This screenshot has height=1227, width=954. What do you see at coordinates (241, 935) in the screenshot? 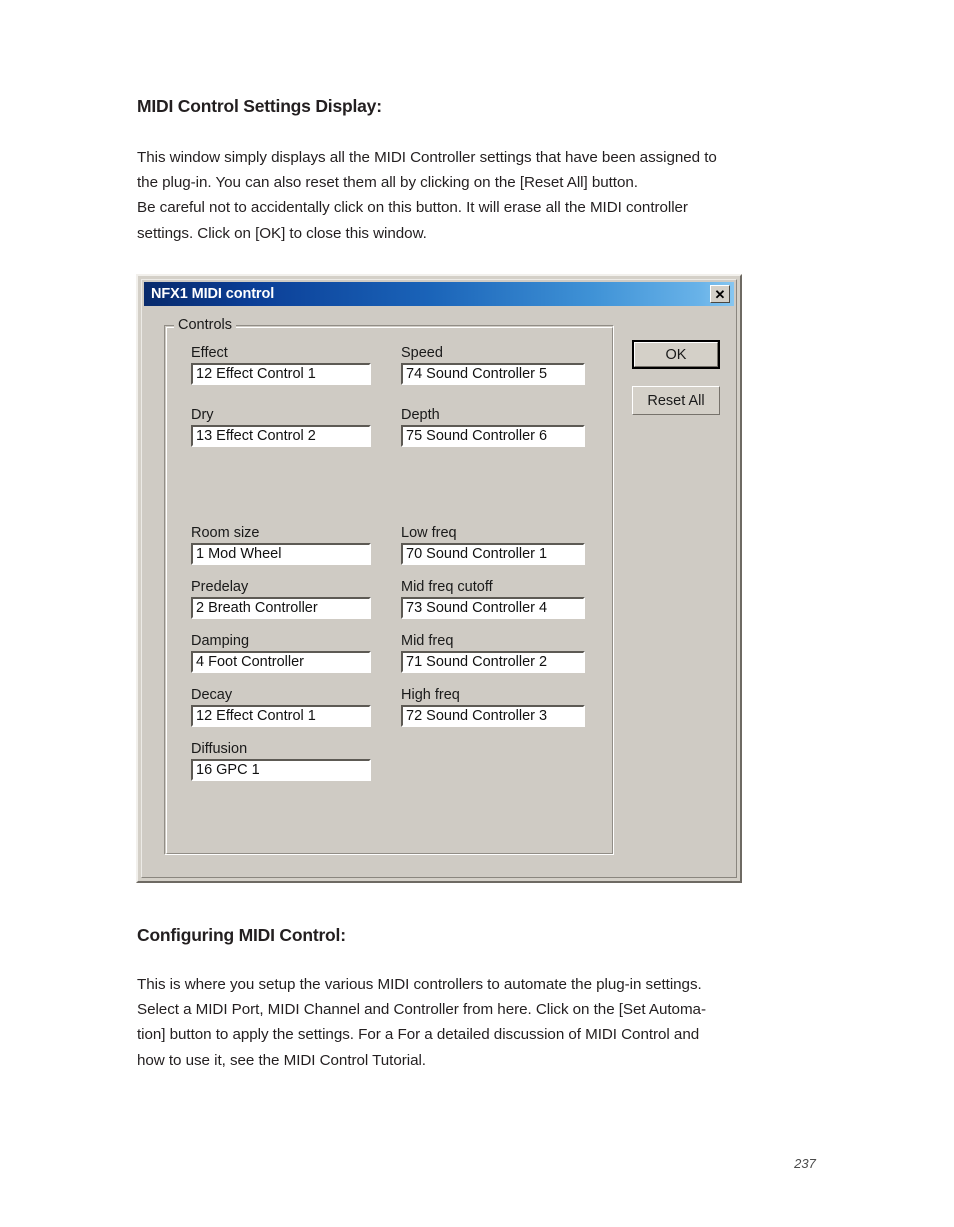
I see `section-heading-configuring-midi-control: Configuring MIDI Control:` at bounding box center [241, 935].